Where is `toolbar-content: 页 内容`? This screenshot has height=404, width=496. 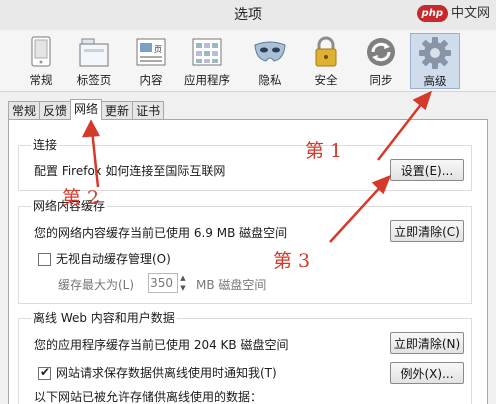 toolbar-content: 页 内容 is located at coordinates (151, 61).